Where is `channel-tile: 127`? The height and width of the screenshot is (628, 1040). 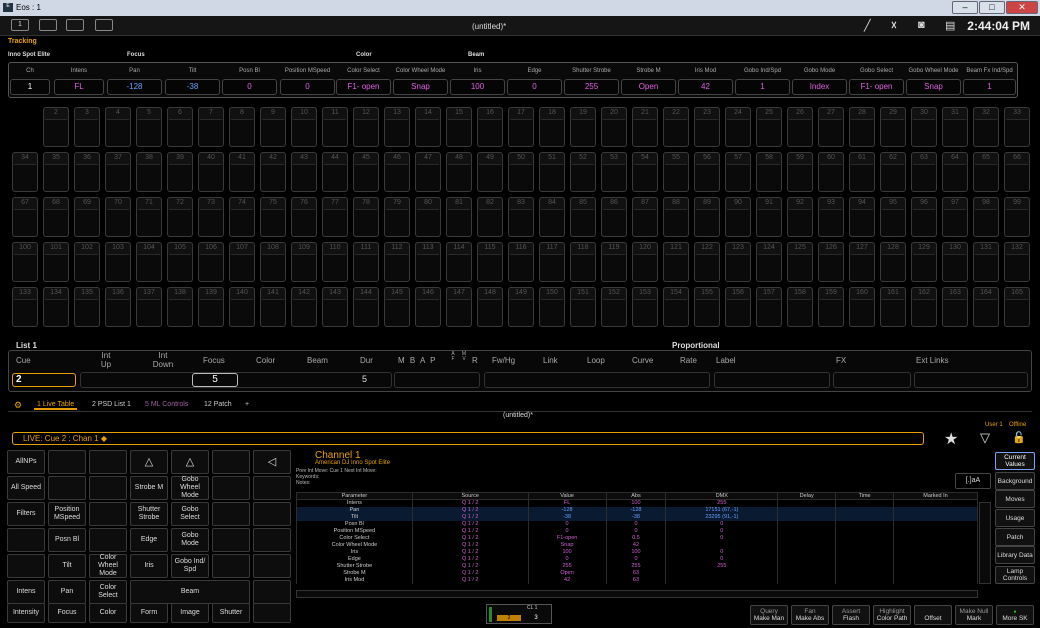 channel-tile: 127 is located at coordinates (862, 262).